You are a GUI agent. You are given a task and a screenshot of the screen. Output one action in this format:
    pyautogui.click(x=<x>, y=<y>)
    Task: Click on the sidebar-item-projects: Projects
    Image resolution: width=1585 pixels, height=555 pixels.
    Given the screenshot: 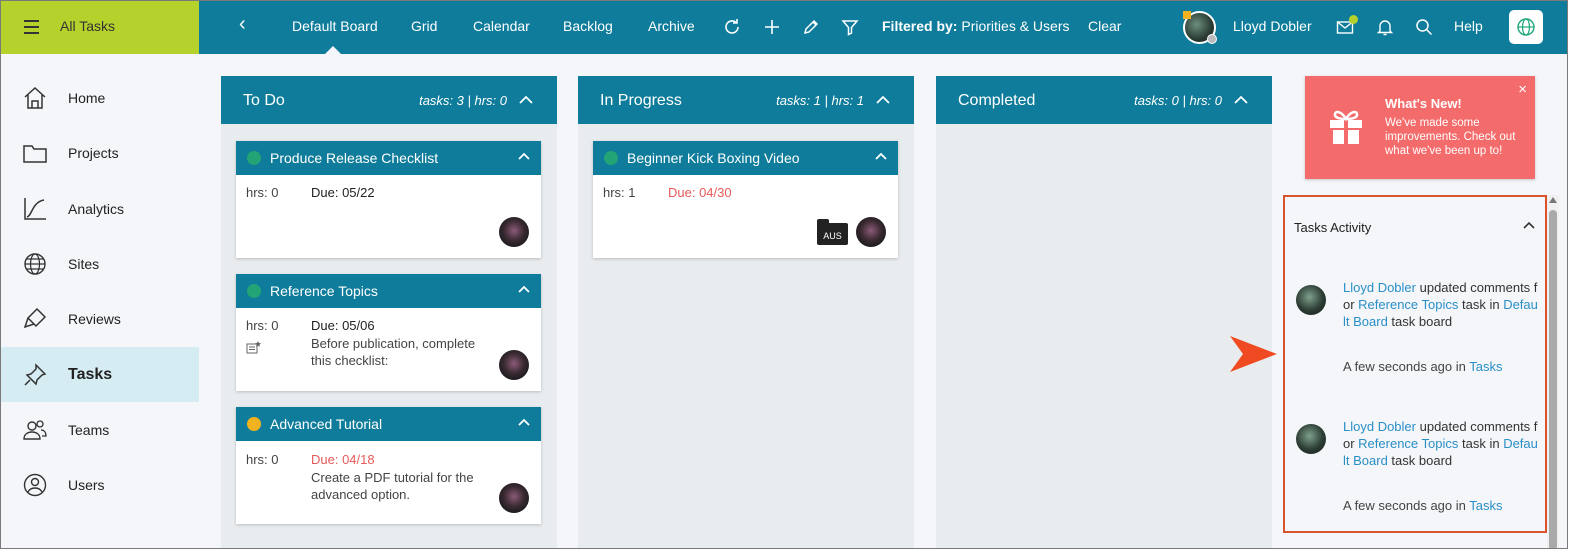 What is the action you would take?
    pyautogui.click(x=100, y=152)
    